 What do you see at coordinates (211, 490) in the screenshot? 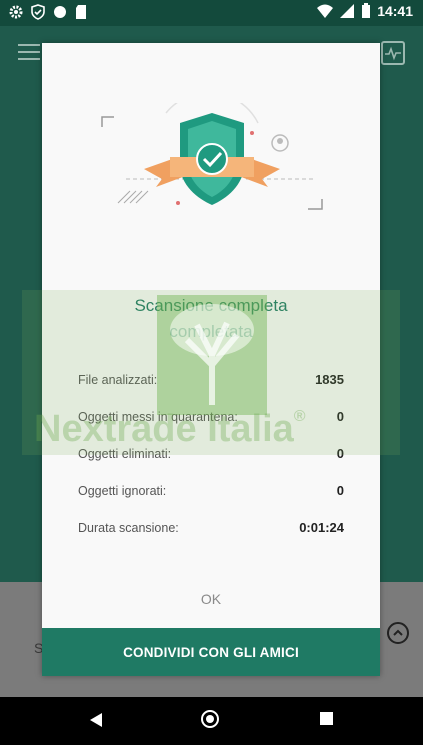
I see `result-row-ignored: Oggetti ignorati: 0` at bounding box center [211, 490].